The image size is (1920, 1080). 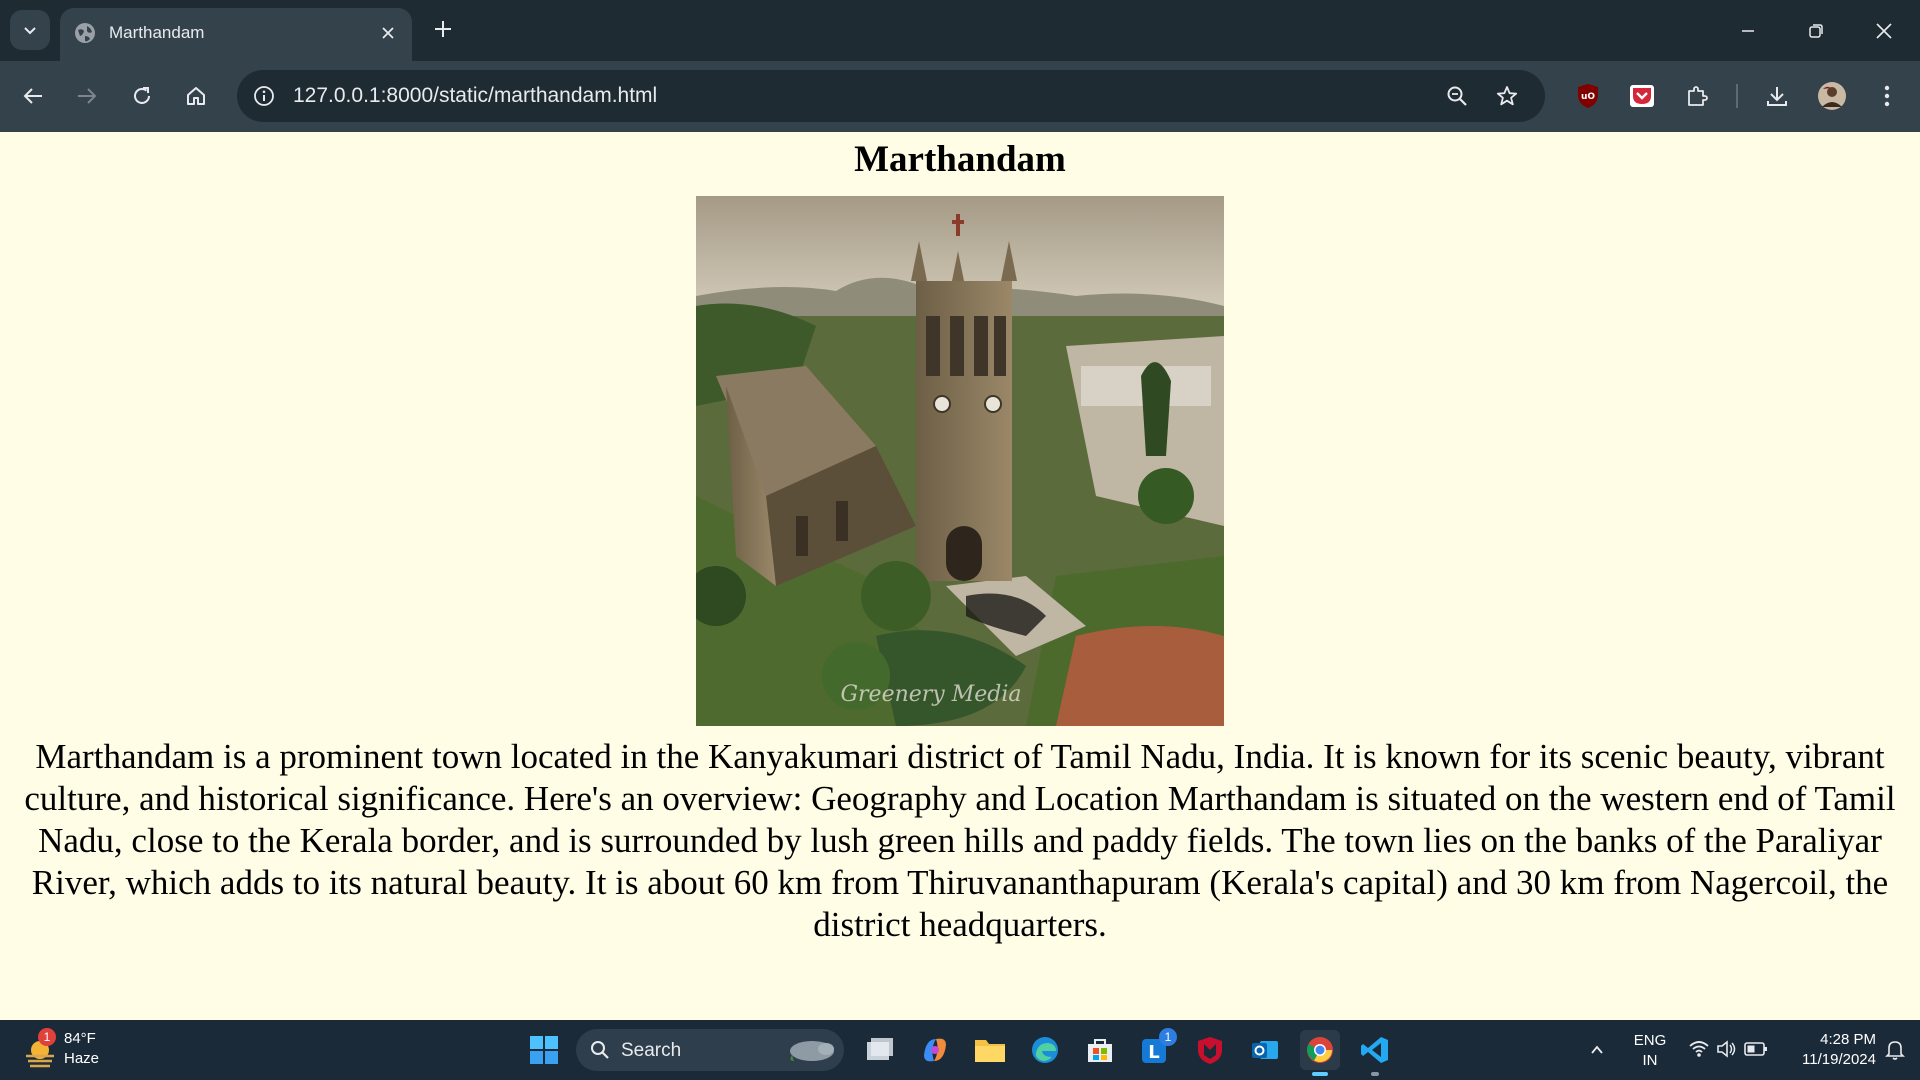 I want to click on tab-close-button, so click(x=388, y=33).